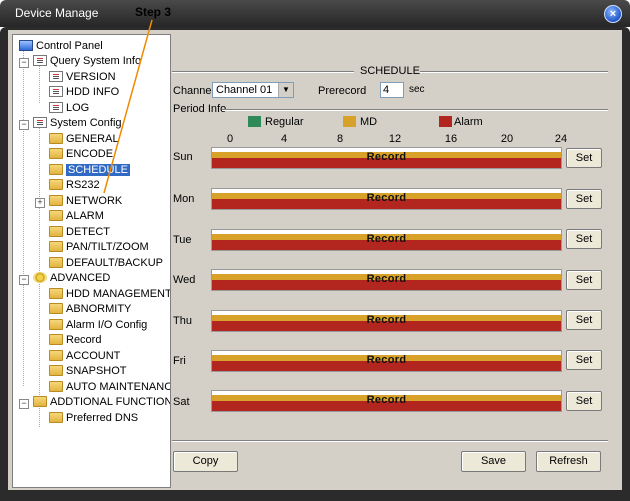 The width and height of the screenshot is (630, 501). What do you see at coordinates (184, 280) in the screenshot?
I see `day-label-wed: Wed` at bounding box center [184, 280].